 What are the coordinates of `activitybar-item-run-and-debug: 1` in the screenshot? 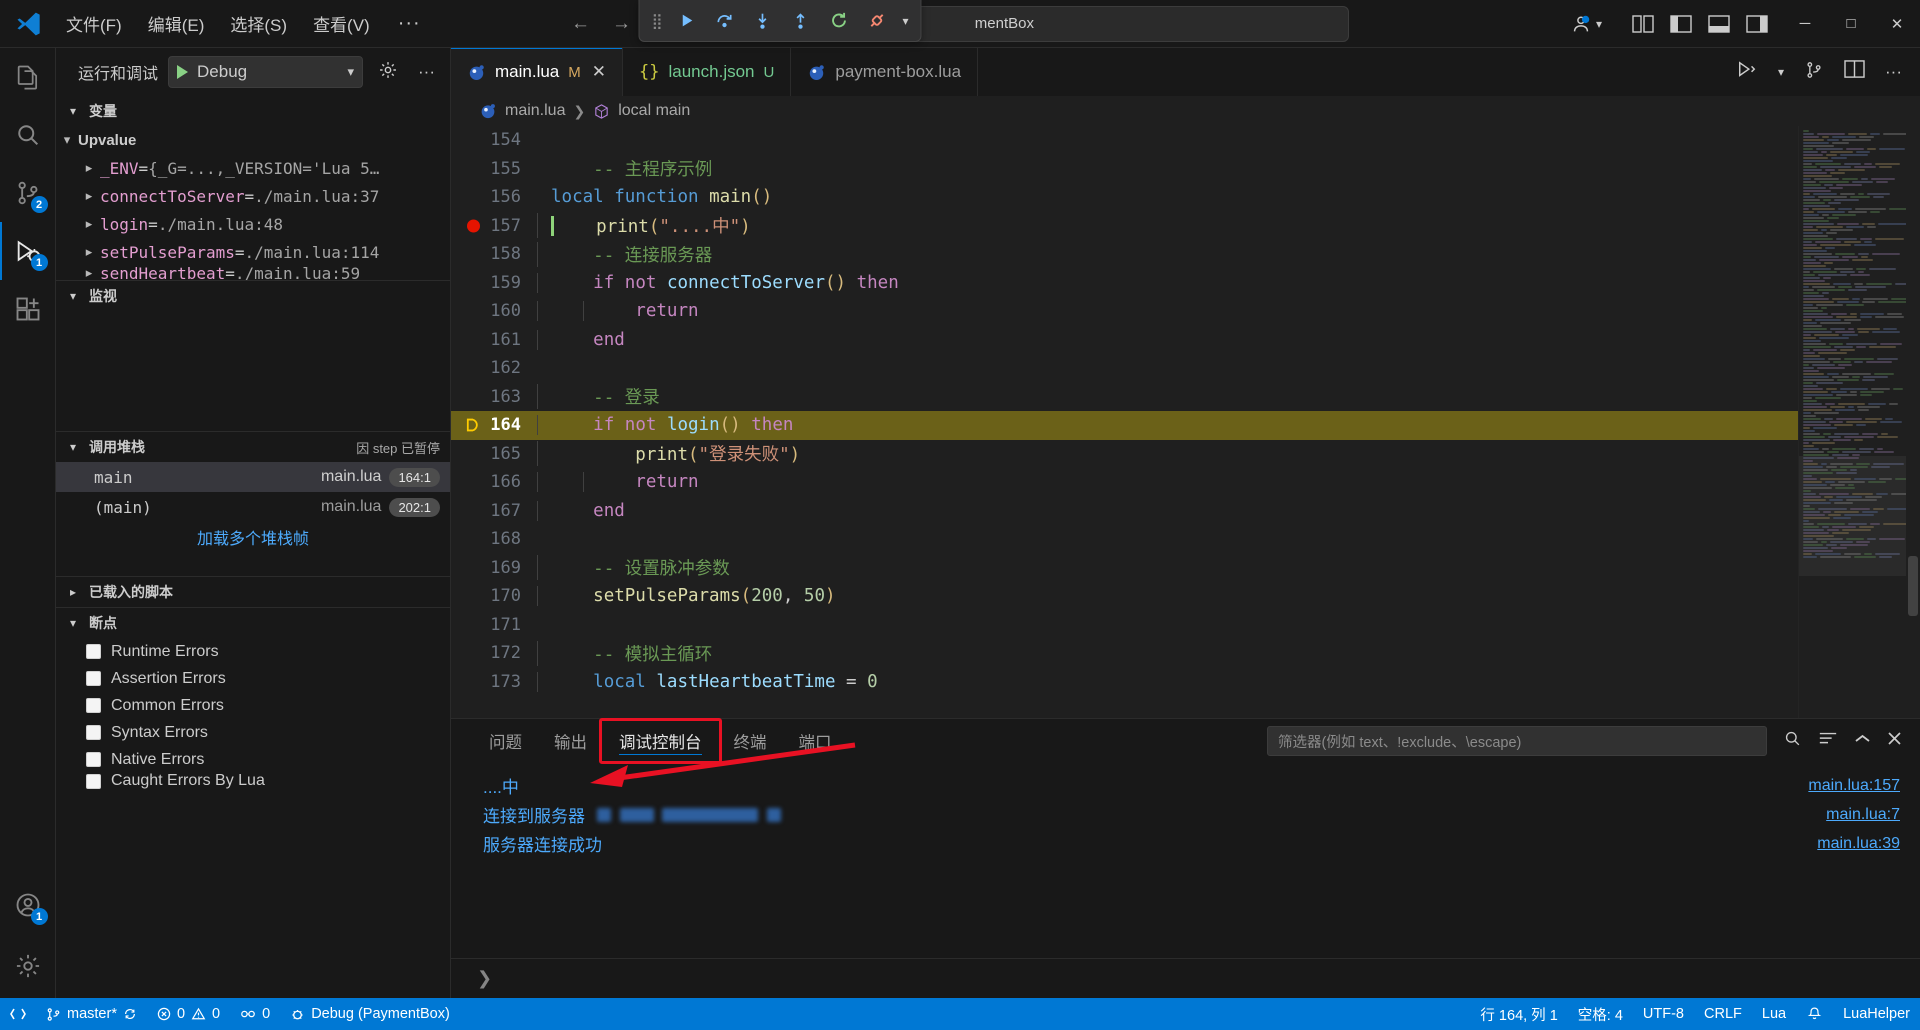 It's located at (28, 251).